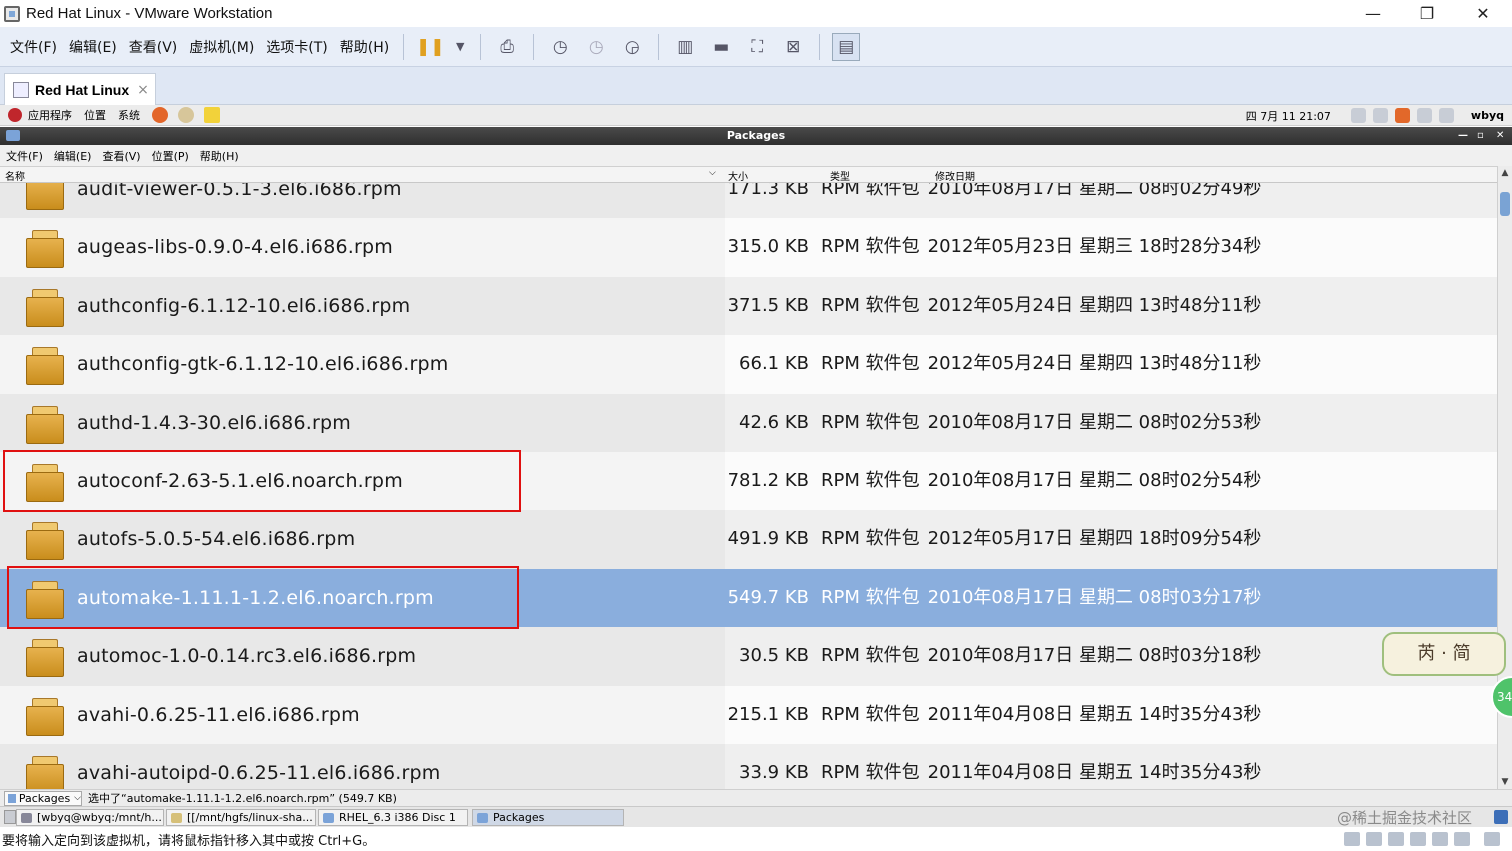 This screenshot has height=851, width=1512. I want to click on file-name: autofs-5.0.5-54.el6.i686.rpm, so click(216, 539).